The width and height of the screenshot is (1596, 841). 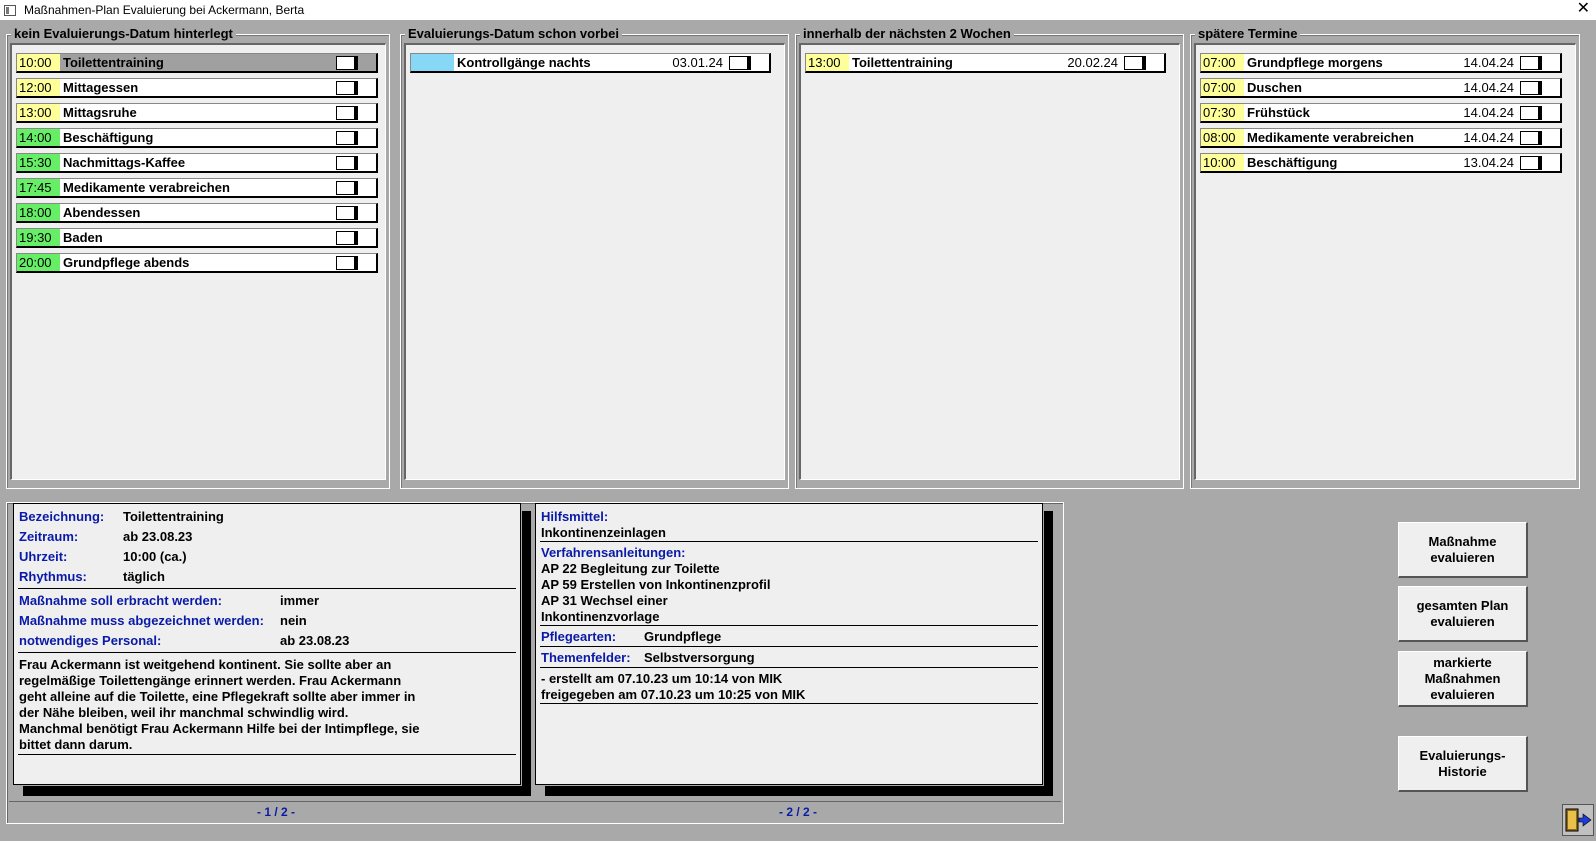 I want to click on list-item: 13:00 Mittagsruhe, so click(x=197, y=113).